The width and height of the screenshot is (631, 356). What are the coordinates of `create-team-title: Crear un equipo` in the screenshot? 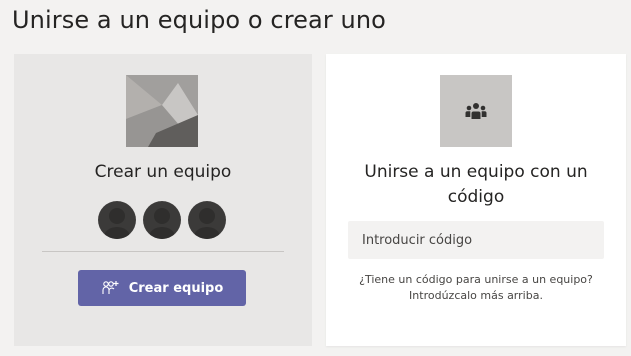 It's located at (163, 172).